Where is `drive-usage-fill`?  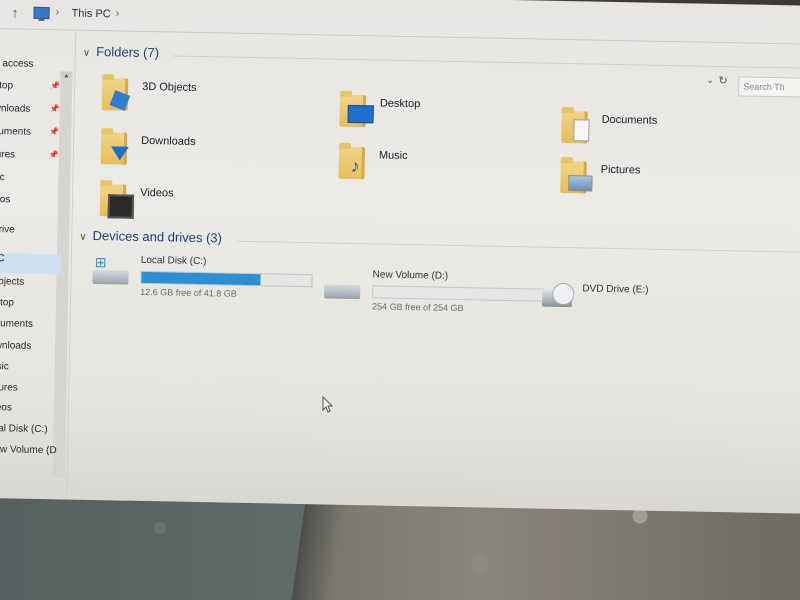
drive-usage-fill is located at coordinates (201, 278).